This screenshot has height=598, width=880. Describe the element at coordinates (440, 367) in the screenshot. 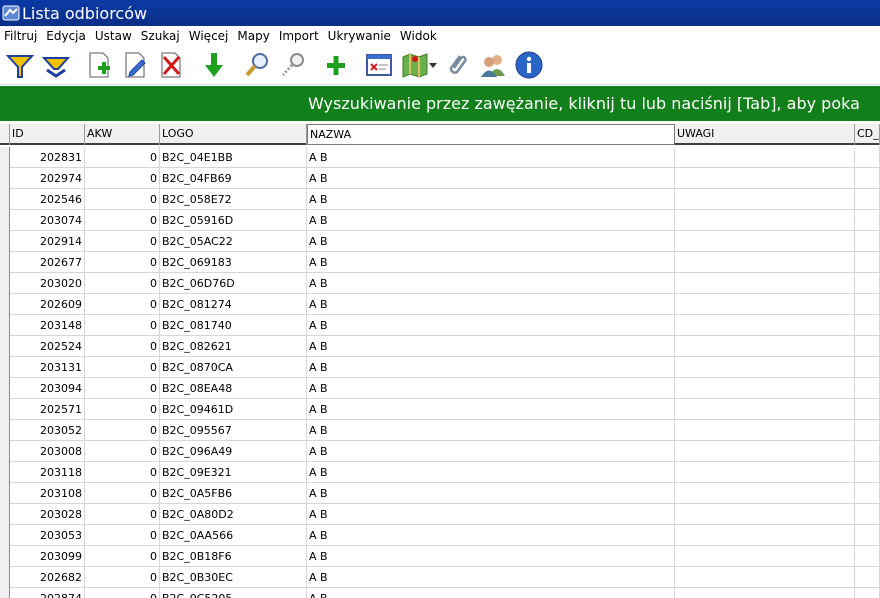

I see `table-row: 203131 0 B2C_0870CA A B` at that location.